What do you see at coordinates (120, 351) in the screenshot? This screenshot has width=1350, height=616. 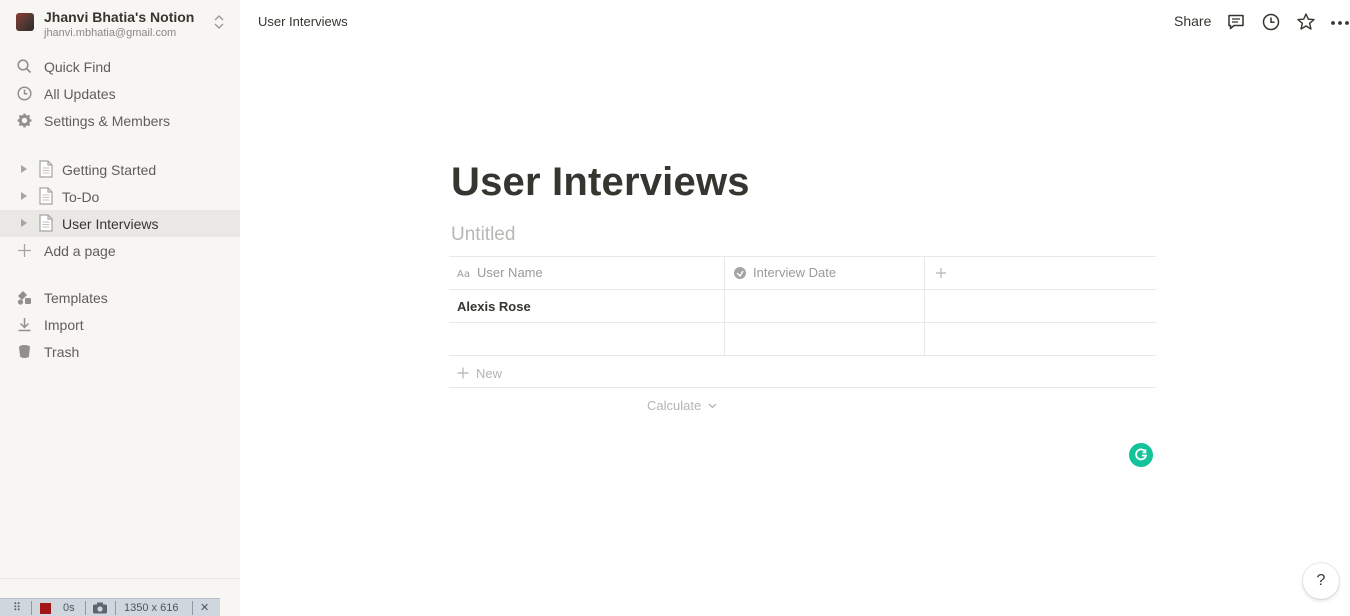 I see `sidebar-item-trash: Trash` at bounding box center [120, 351].